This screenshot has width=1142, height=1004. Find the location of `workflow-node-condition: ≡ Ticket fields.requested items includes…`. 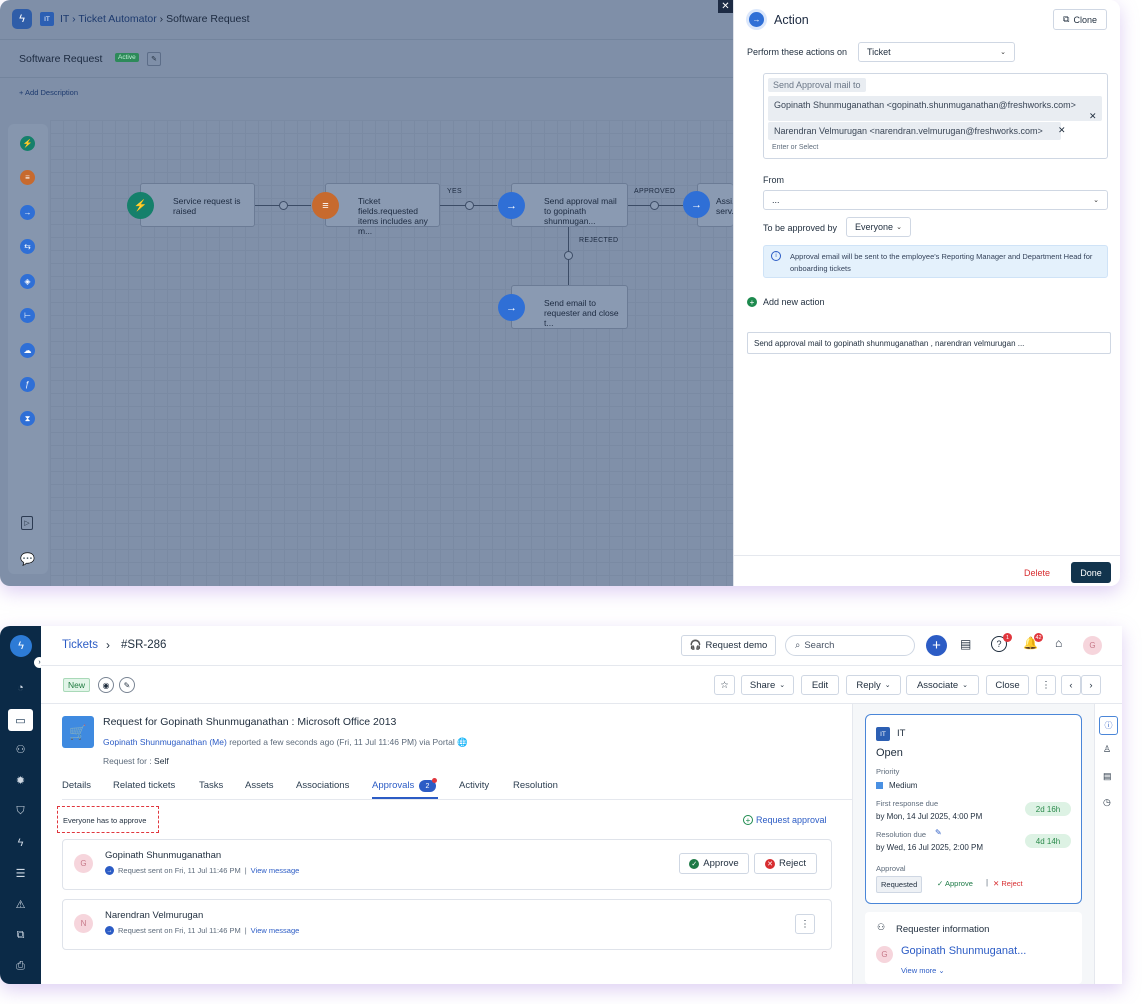

workflow-node-condition: ≡ Ticket fields.requested items includes… is located at coordinates (376, 209).